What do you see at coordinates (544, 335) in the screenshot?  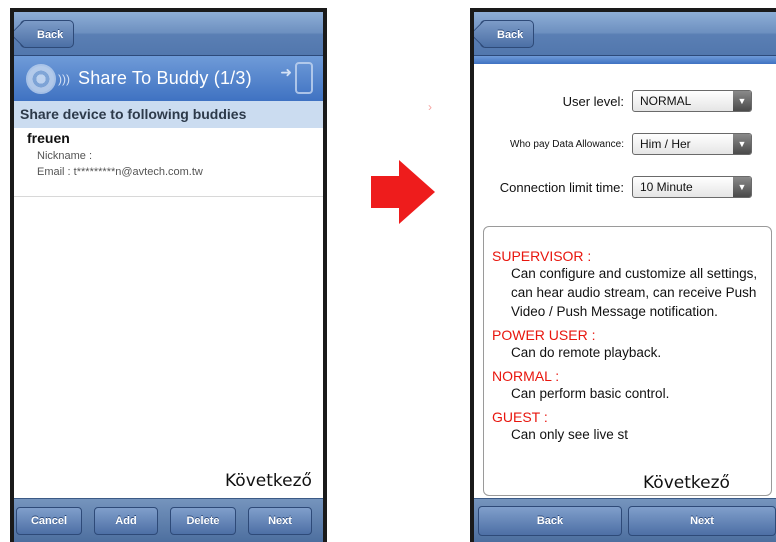 I see `role-title-power-user: POWER USER :` at bounding box center [544, 335].